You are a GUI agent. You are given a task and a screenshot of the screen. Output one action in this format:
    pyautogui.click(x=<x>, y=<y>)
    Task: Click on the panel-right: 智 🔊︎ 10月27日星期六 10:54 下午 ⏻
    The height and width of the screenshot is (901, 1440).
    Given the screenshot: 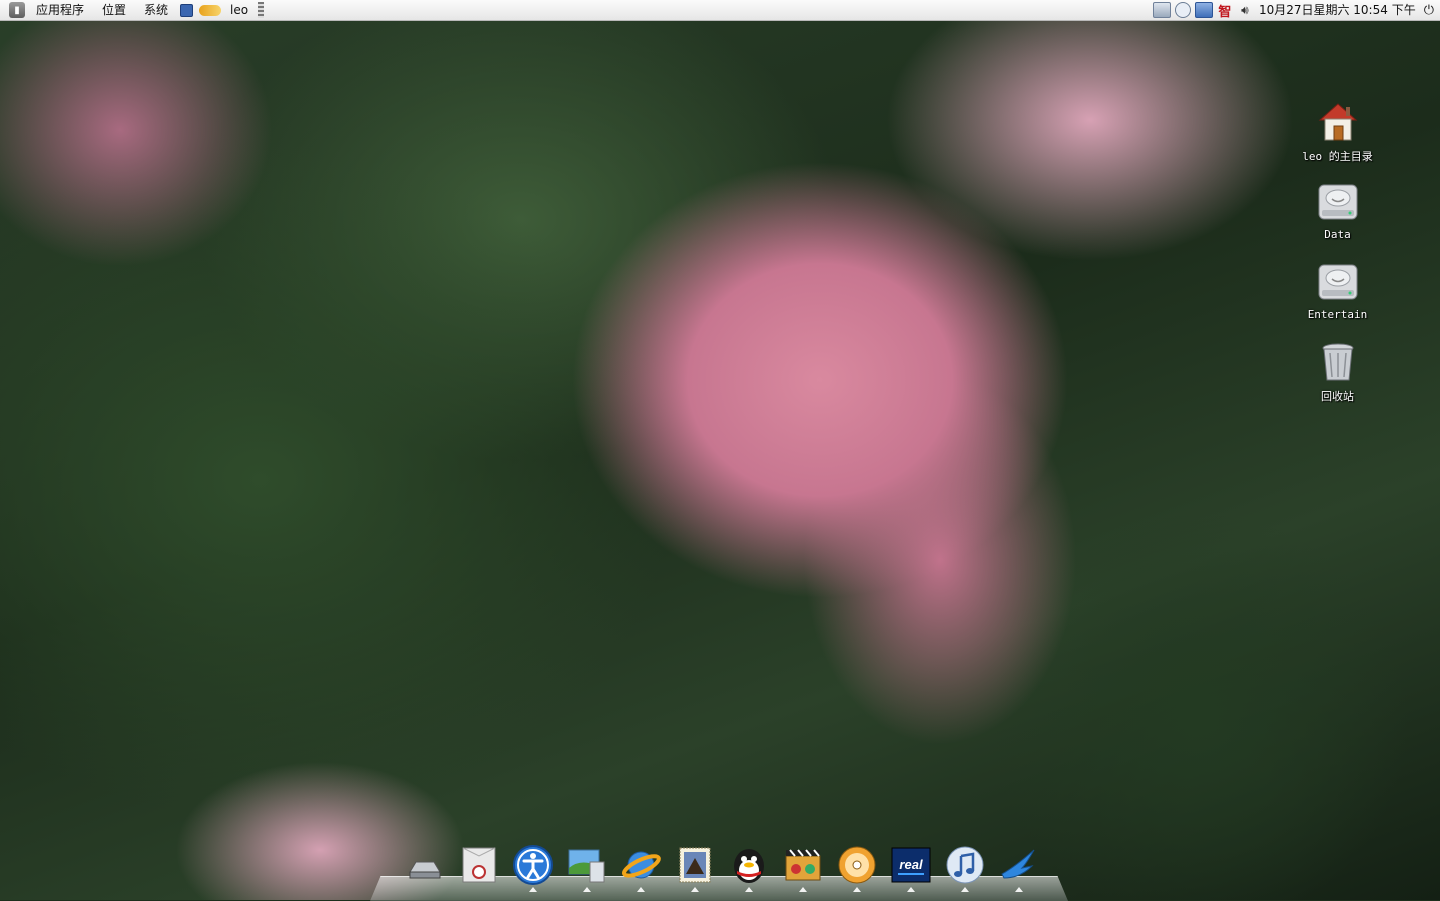 What is the action you would take?
    pyautogui.click(x=1295, y=10)
    